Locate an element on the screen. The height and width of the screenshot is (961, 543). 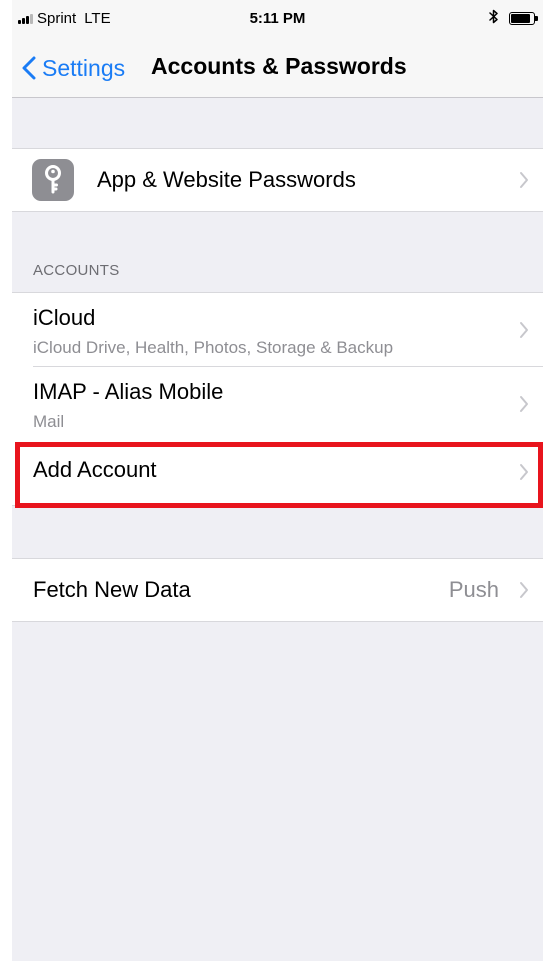
account-title: iCloud is located at coordinates (64, 317).